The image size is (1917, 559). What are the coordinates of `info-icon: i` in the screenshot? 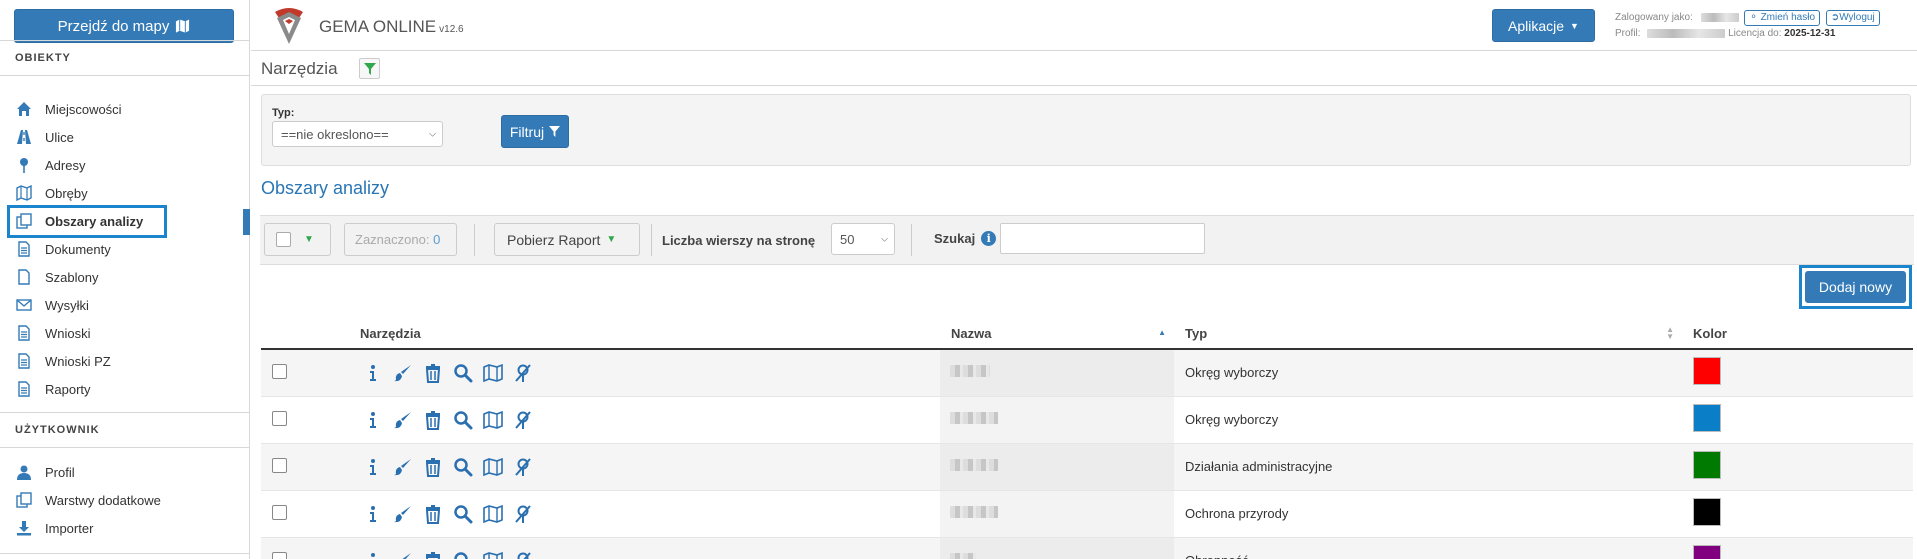 It's located at (989, 238).